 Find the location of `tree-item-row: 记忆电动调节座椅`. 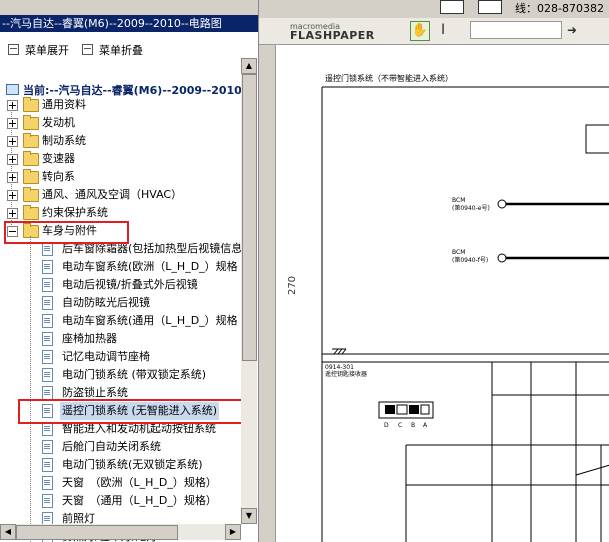

tree-item-row: 记忆电动调节座椅 is located at coordinates (120, 357).